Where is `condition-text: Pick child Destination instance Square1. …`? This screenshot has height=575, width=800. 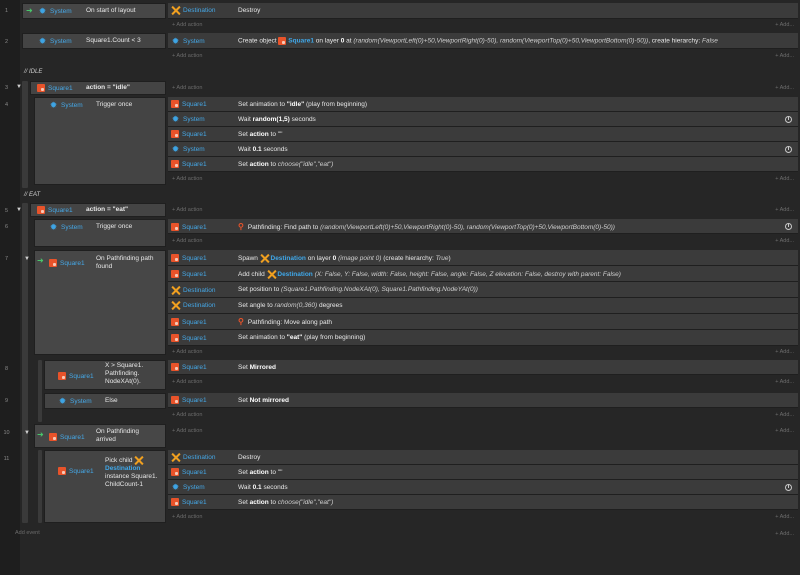
condition-text: Pick child Destination instance Square1. … is located at coordinates (134, 472).